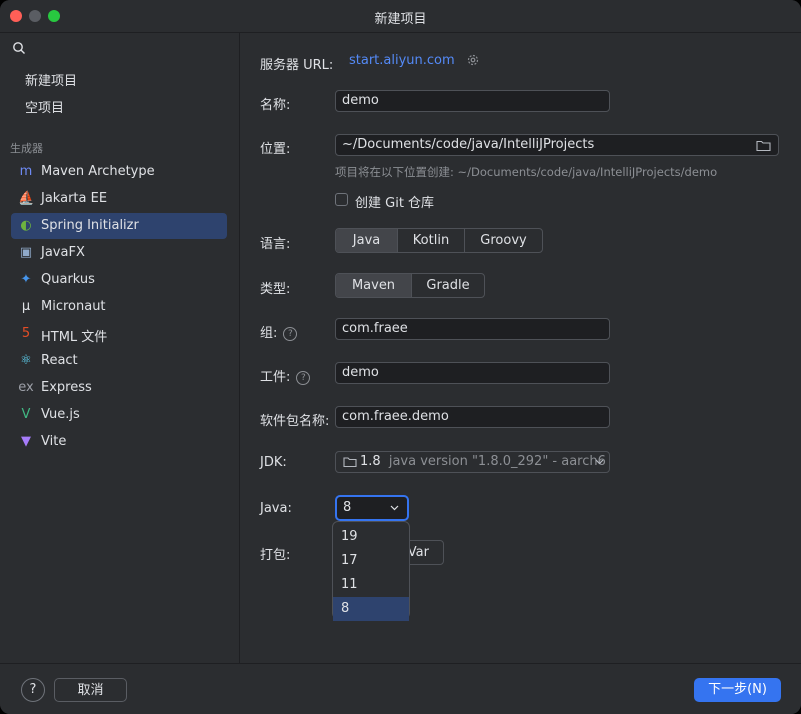  Describe the element at coordinates (448, 285) in the screenshot. I see `type-gradle-button: Gradle` at that location.